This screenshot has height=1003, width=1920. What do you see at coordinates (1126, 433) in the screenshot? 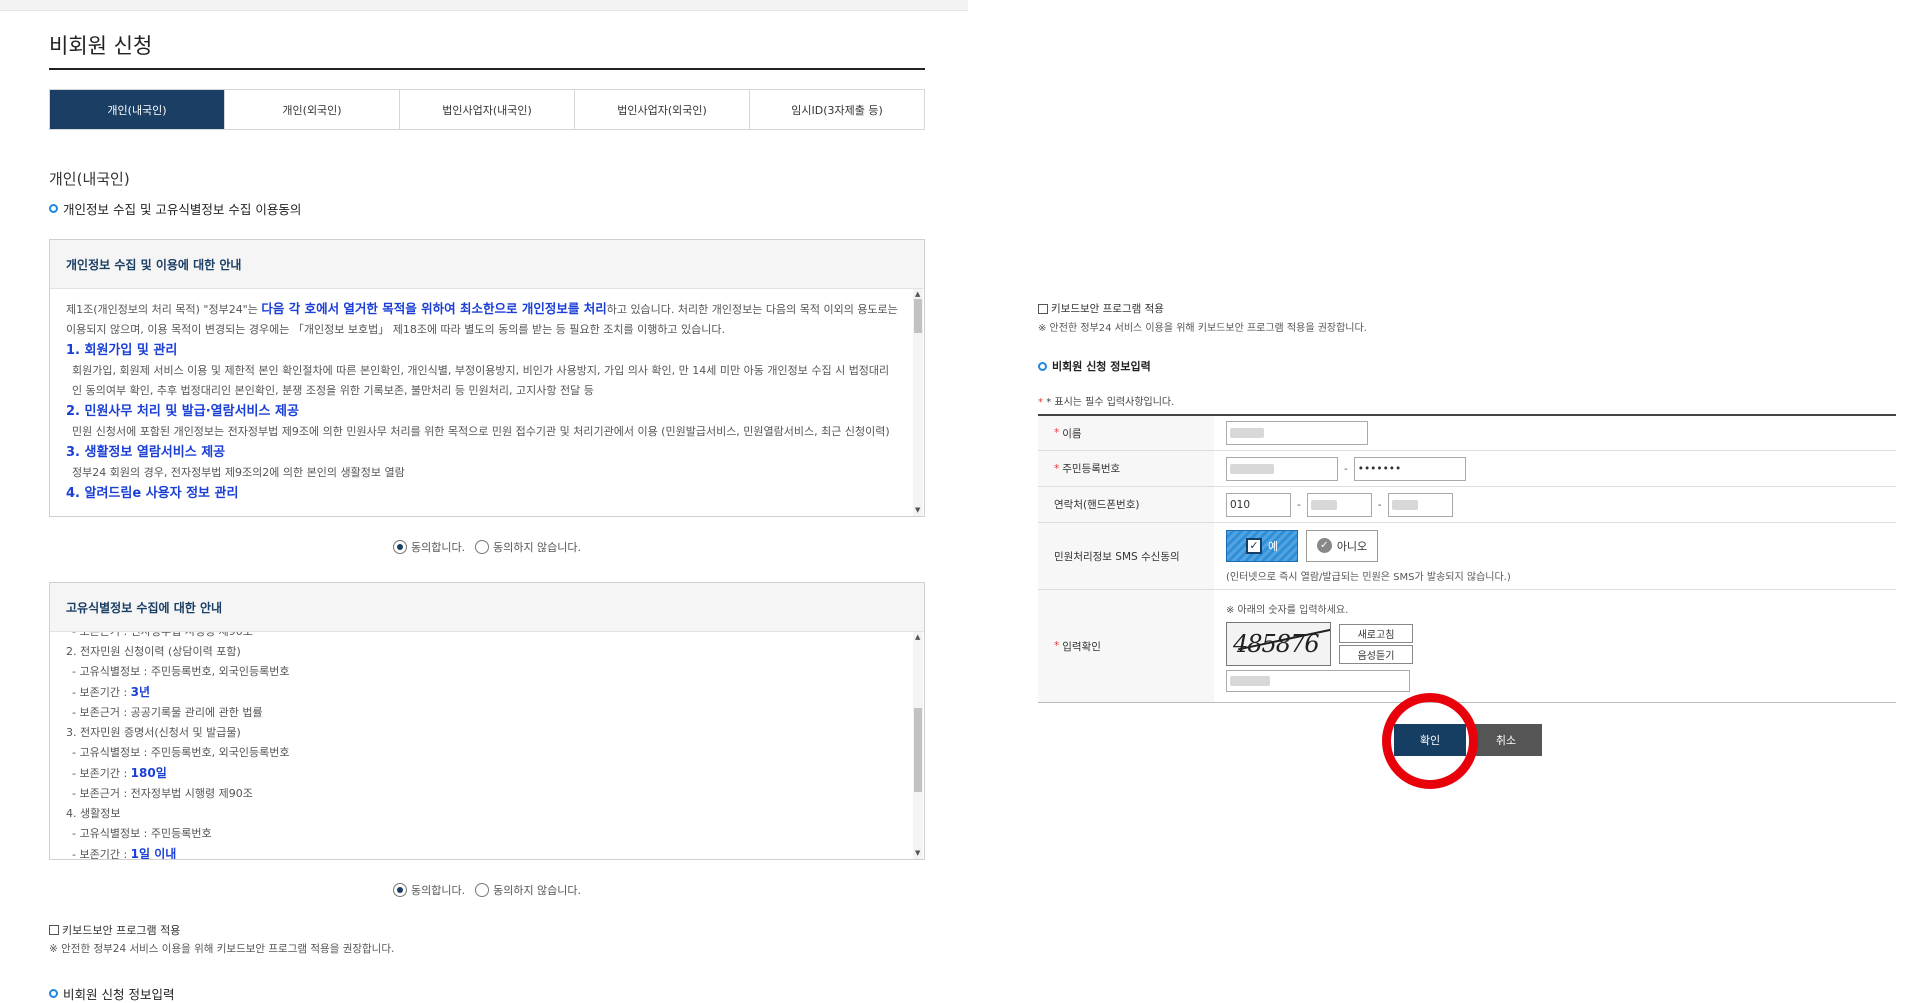
I see `name-label: * 이름` at bounding box center [1126, 433].